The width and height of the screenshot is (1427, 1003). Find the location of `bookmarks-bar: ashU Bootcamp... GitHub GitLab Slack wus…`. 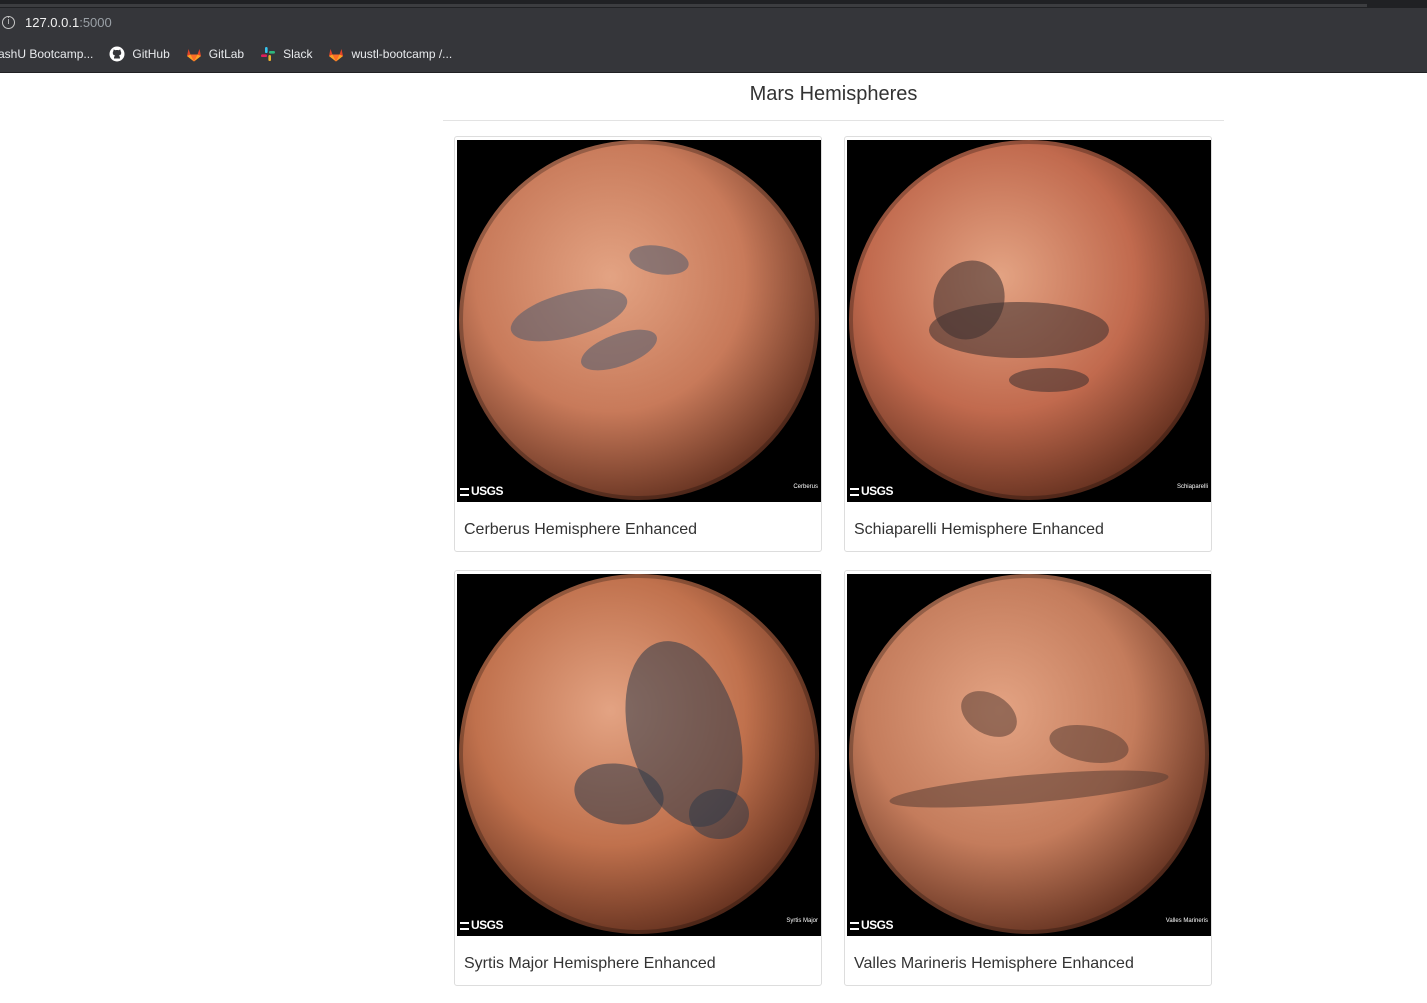

bookmarks-bar: ashU Bootcamp... GitHub GitLab Slack wus… is located at coordinates (713, 54).